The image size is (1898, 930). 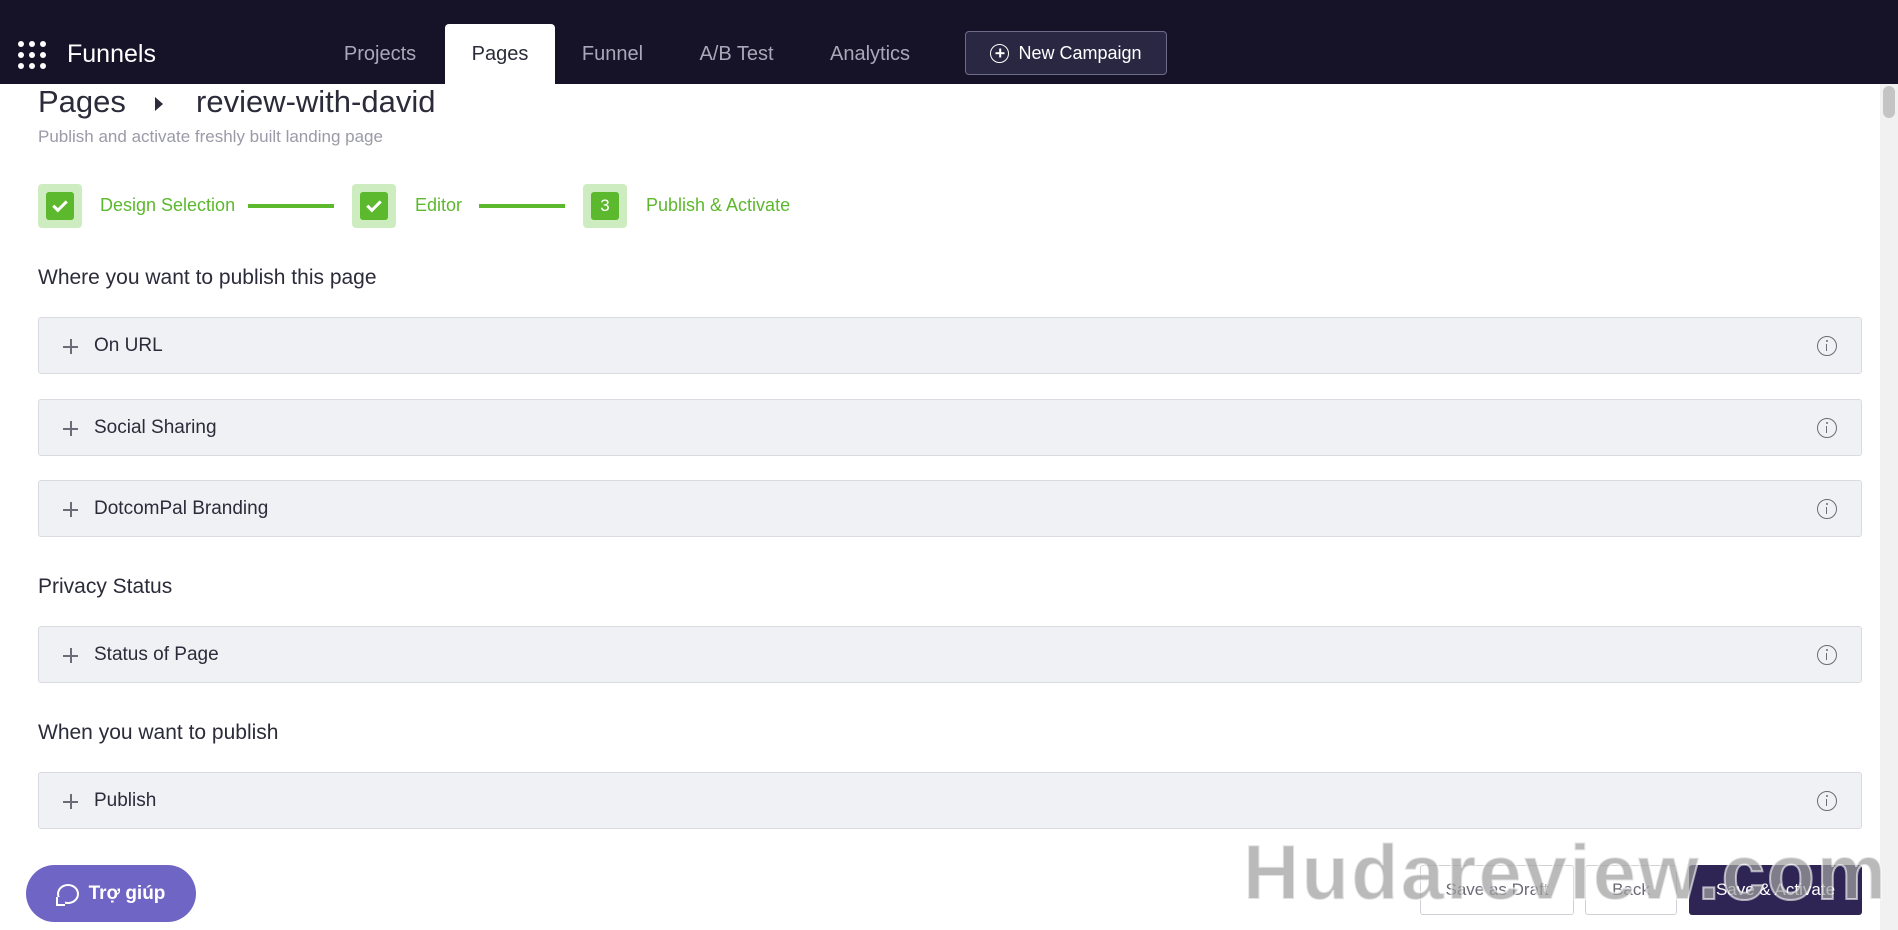 I want to click on page-title: review-with-david, so click(x=316, y=101).